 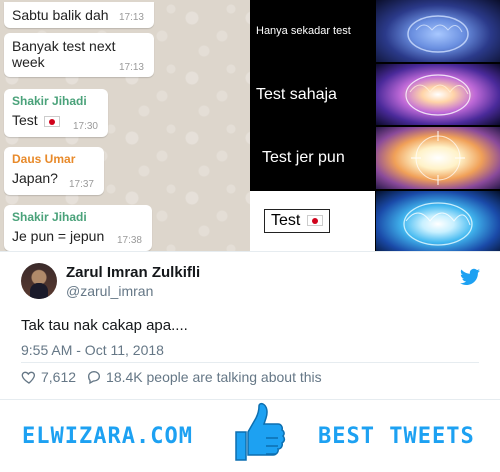 I want to click on meme-panel-label: Test jer pun, so click(x=312, y=158).